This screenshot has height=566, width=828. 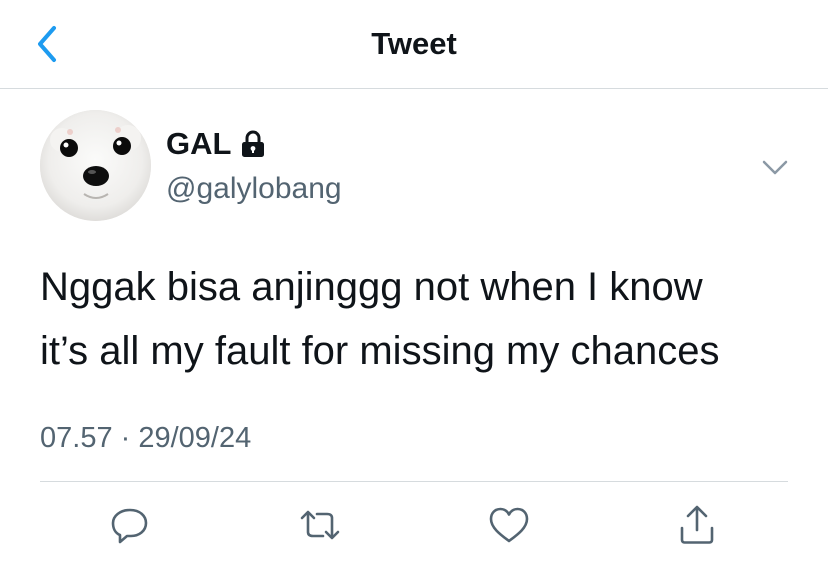 I want to click on dog-avatar-image, so click(x=95, y=165).